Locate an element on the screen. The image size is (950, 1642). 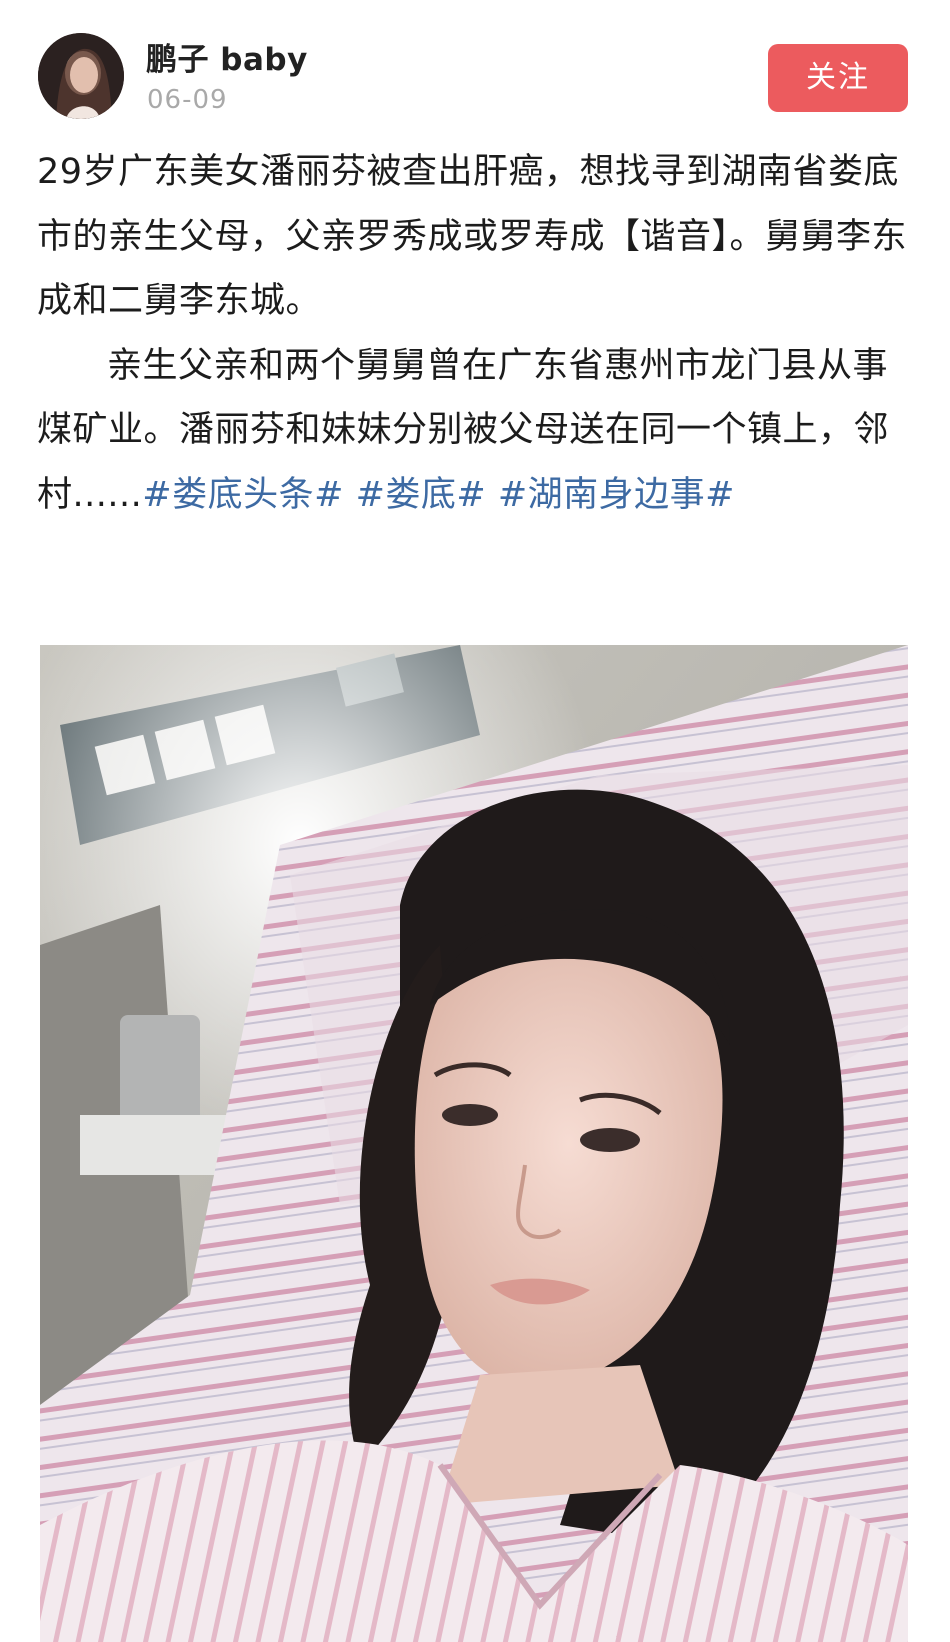
hashtag-loudi: #娄底# is located at coordinates (421, 495).